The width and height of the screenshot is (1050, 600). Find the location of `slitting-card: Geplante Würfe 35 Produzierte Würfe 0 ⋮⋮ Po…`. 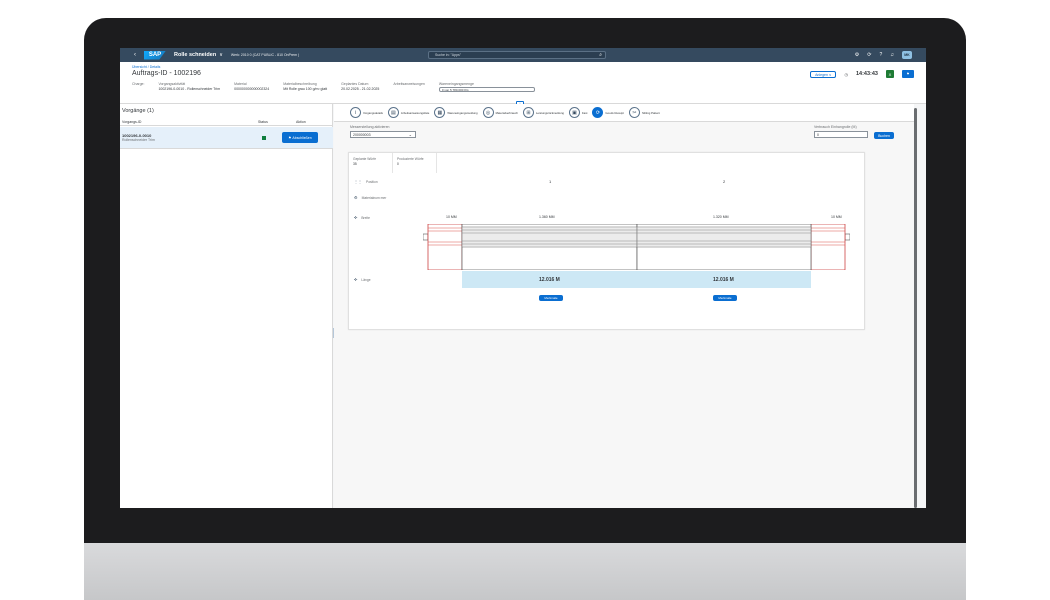

slitting-card: Geplante Würfe 35 Produzierte Würfe 0 ⋮⋮ Po… is located at coordinates (606, 241).